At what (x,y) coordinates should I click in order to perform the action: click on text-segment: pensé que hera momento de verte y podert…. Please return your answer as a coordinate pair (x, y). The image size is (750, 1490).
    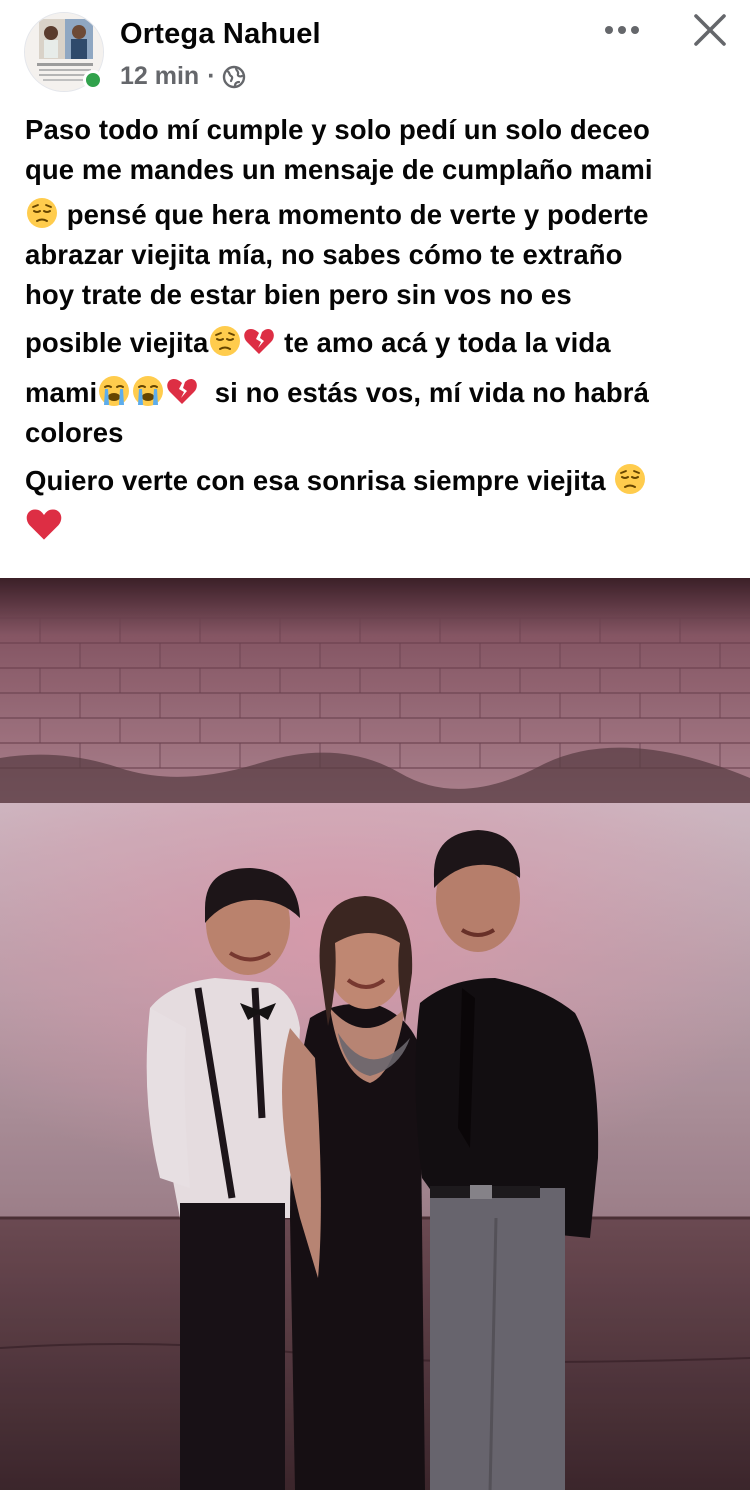
    Looking at the image, I should click on (354, 214).